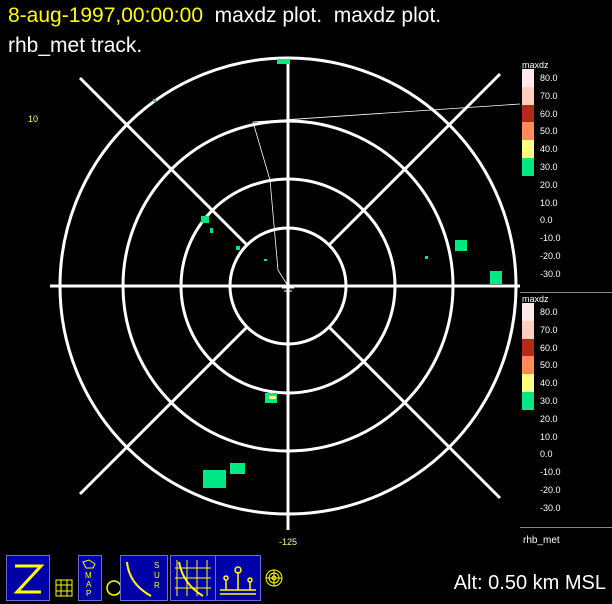 The image size is (612, 604). I want to click on zoom-button, so click(28, 578).